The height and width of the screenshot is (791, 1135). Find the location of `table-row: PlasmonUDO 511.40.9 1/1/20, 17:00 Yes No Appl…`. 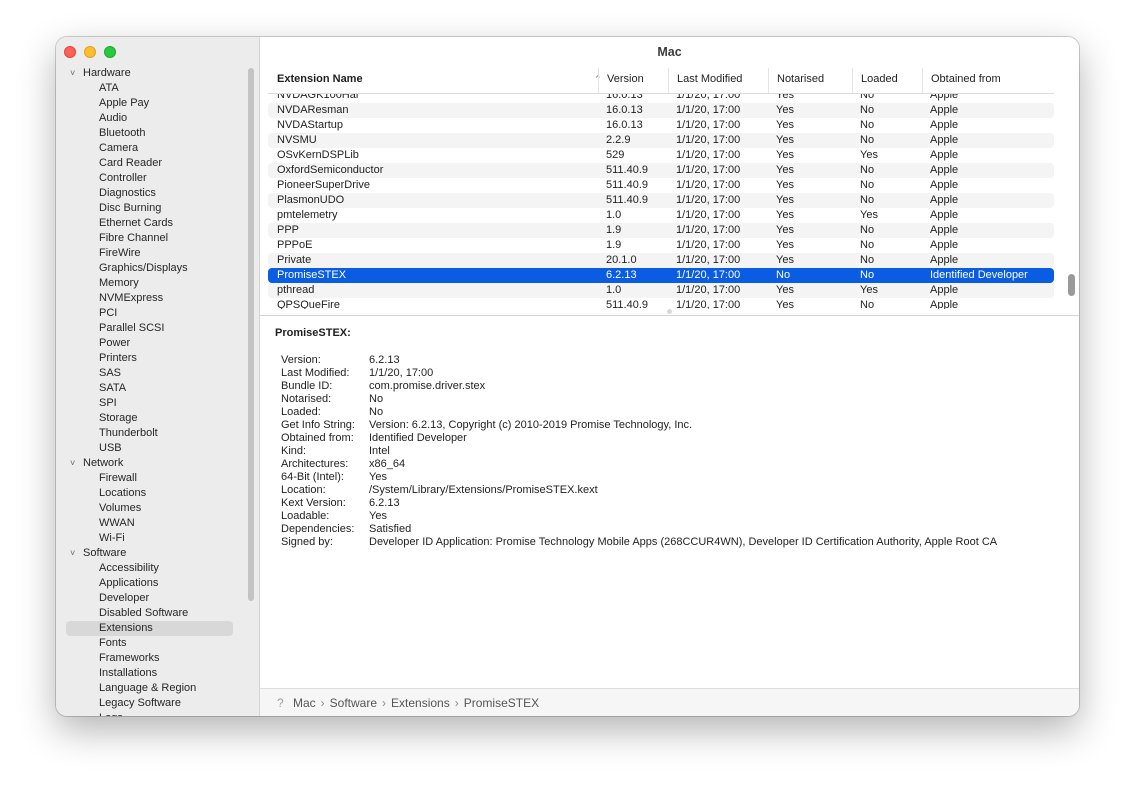

table-row: PlasmonUDO 511.40.9 1/1/20, 17:00 Yes No Appl… is located at coordinates (661, 200).